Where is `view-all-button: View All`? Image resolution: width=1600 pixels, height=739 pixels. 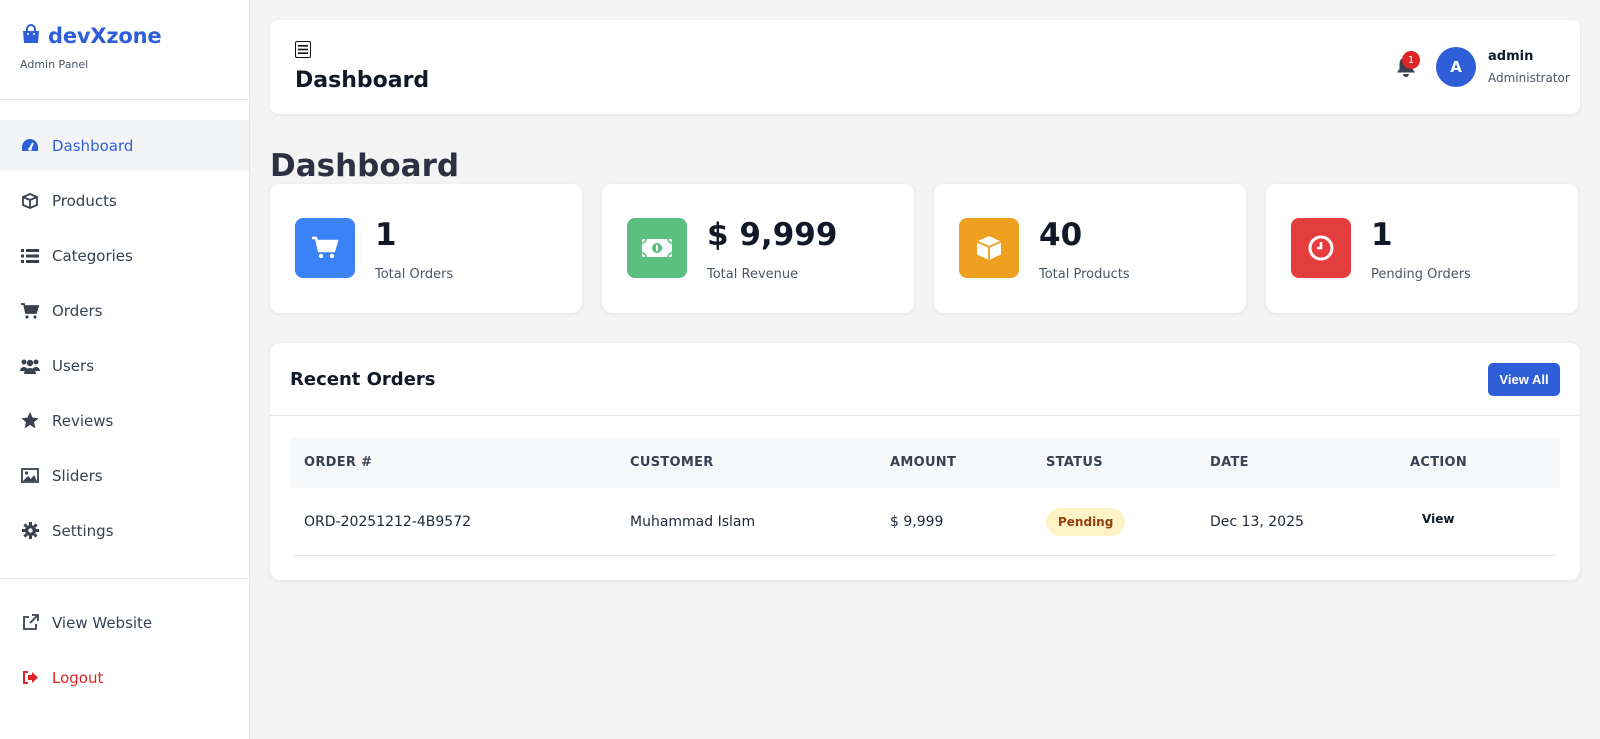
view-all-button: View All is located at coordinates (1524, 379).